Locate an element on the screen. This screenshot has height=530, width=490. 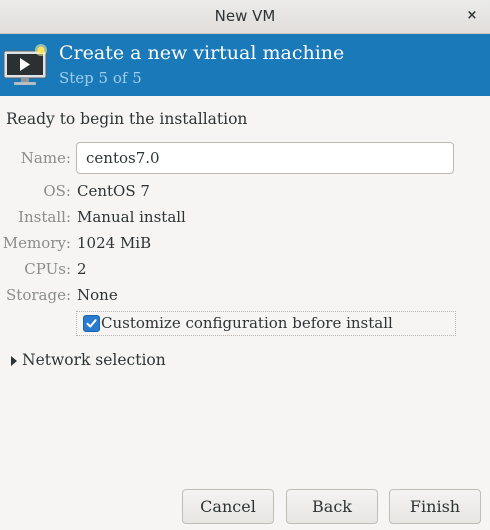
ready-heading: Ready to begin the installation is located at coordinates (127, 119).